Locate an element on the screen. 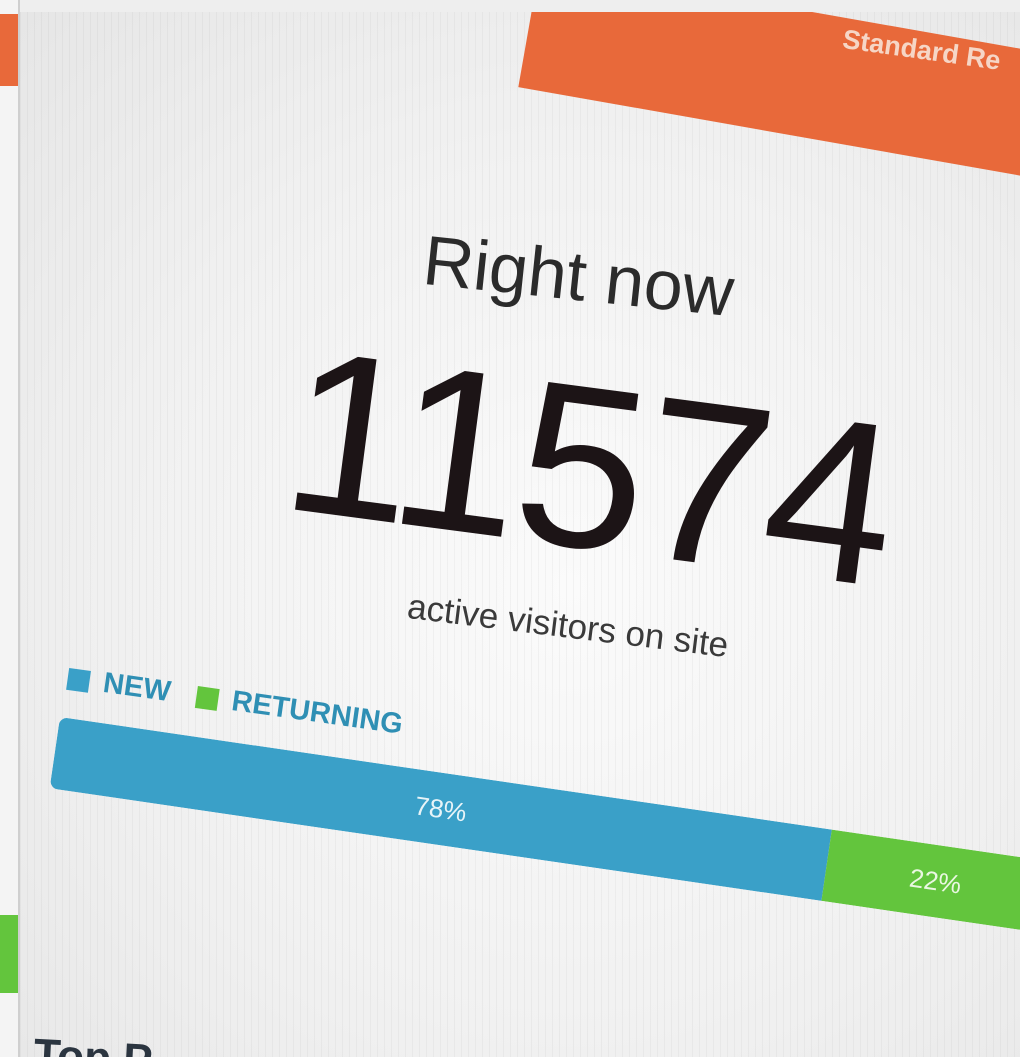  returning-color-swatch is located at coordinates (207, 698).